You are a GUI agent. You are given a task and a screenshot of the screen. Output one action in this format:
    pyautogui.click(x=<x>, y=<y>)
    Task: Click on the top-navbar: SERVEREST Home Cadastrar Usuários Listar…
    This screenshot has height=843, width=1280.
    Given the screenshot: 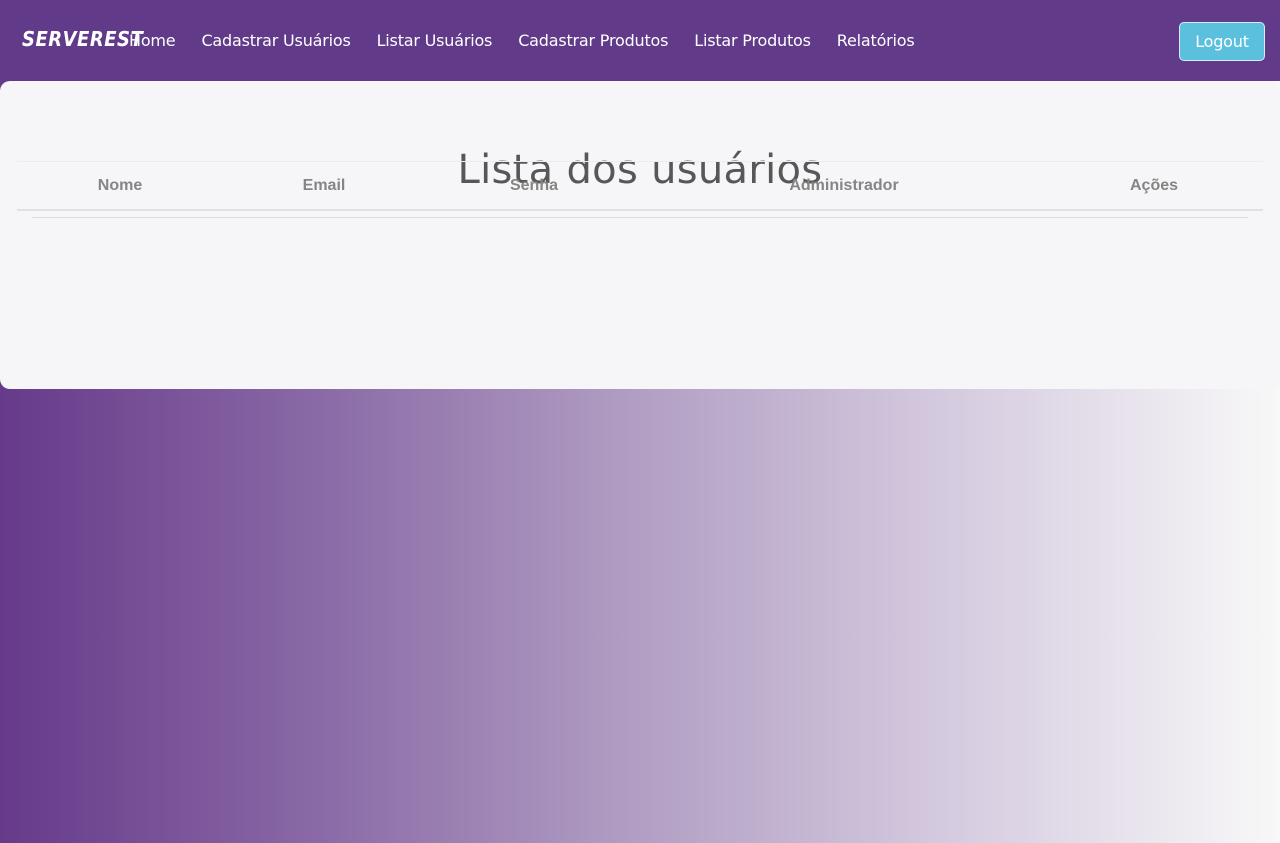 What is the action you would take?
    pyautogui.click(x=640, y=40)
    